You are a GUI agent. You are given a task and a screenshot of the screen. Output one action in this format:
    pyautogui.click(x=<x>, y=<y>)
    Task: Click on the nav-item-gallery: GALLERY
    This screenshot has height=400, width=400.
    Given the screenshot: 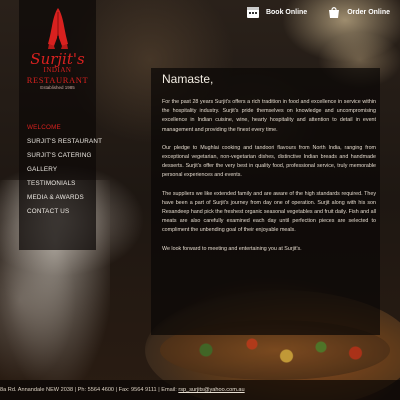 What is the action you would take?
    pyautogui.click(x=64, y=170)
    